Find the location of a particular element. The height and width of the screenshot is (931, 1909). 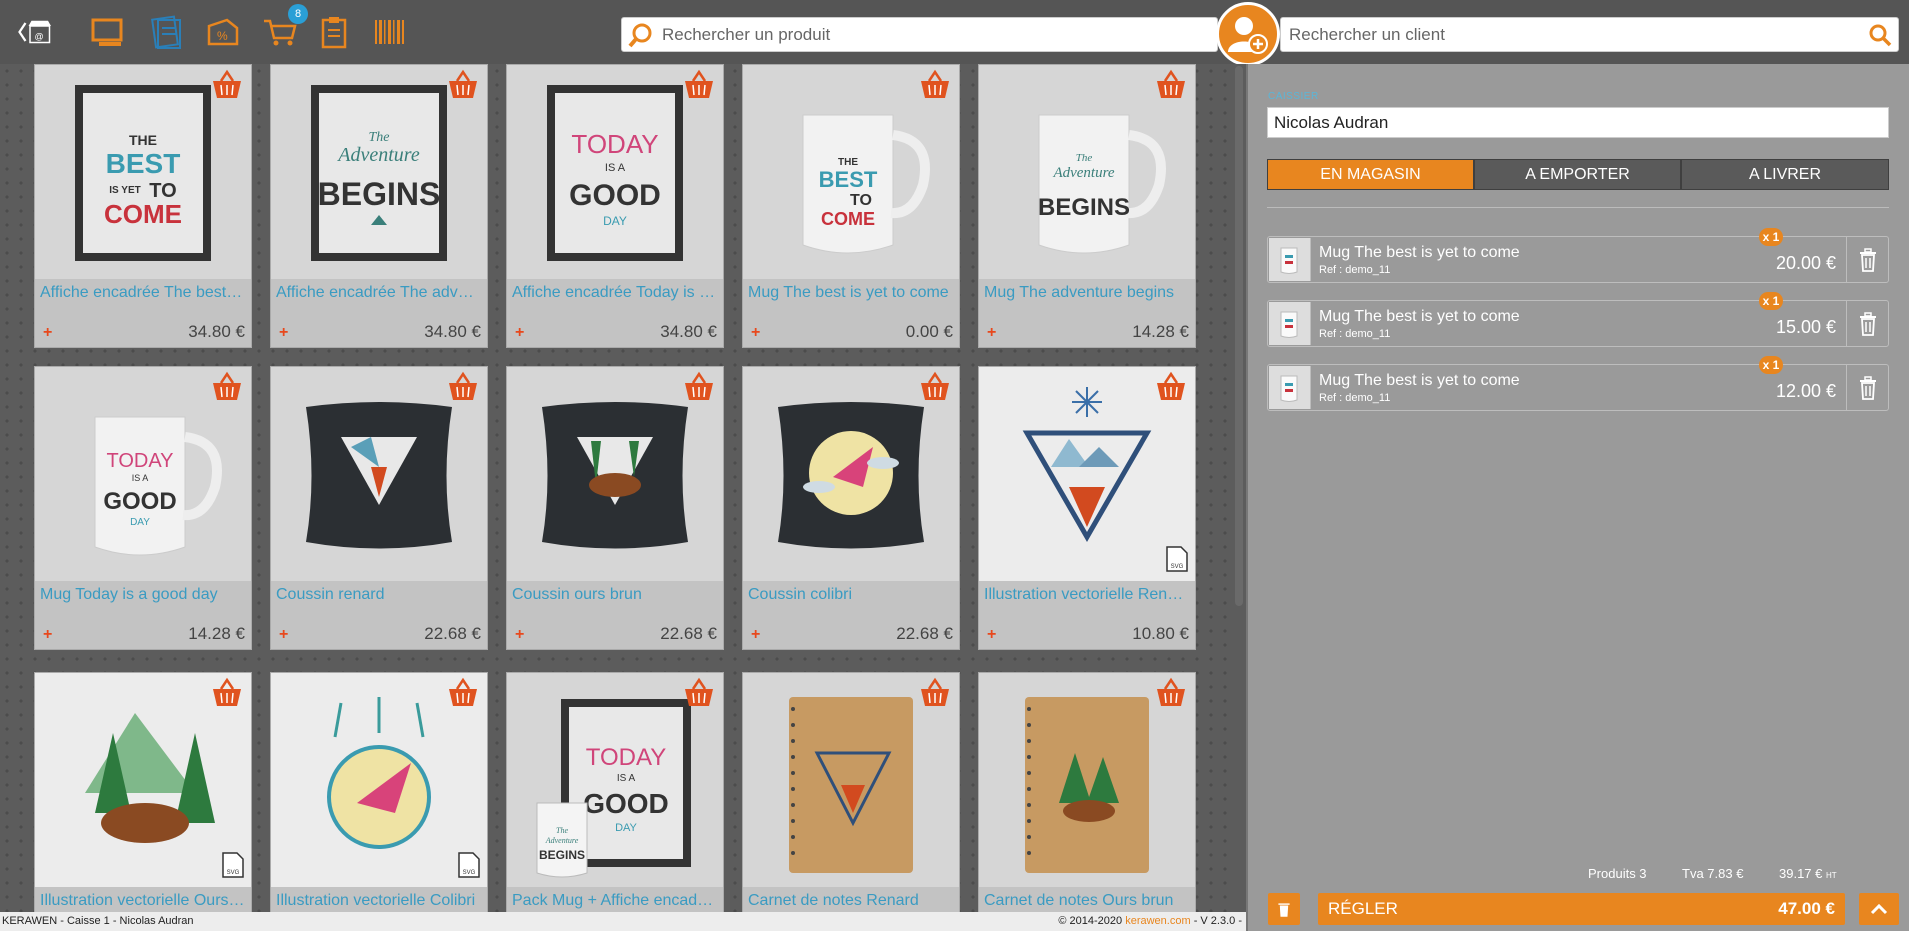

clear-cart-button is located at coordinates (1284, 909).